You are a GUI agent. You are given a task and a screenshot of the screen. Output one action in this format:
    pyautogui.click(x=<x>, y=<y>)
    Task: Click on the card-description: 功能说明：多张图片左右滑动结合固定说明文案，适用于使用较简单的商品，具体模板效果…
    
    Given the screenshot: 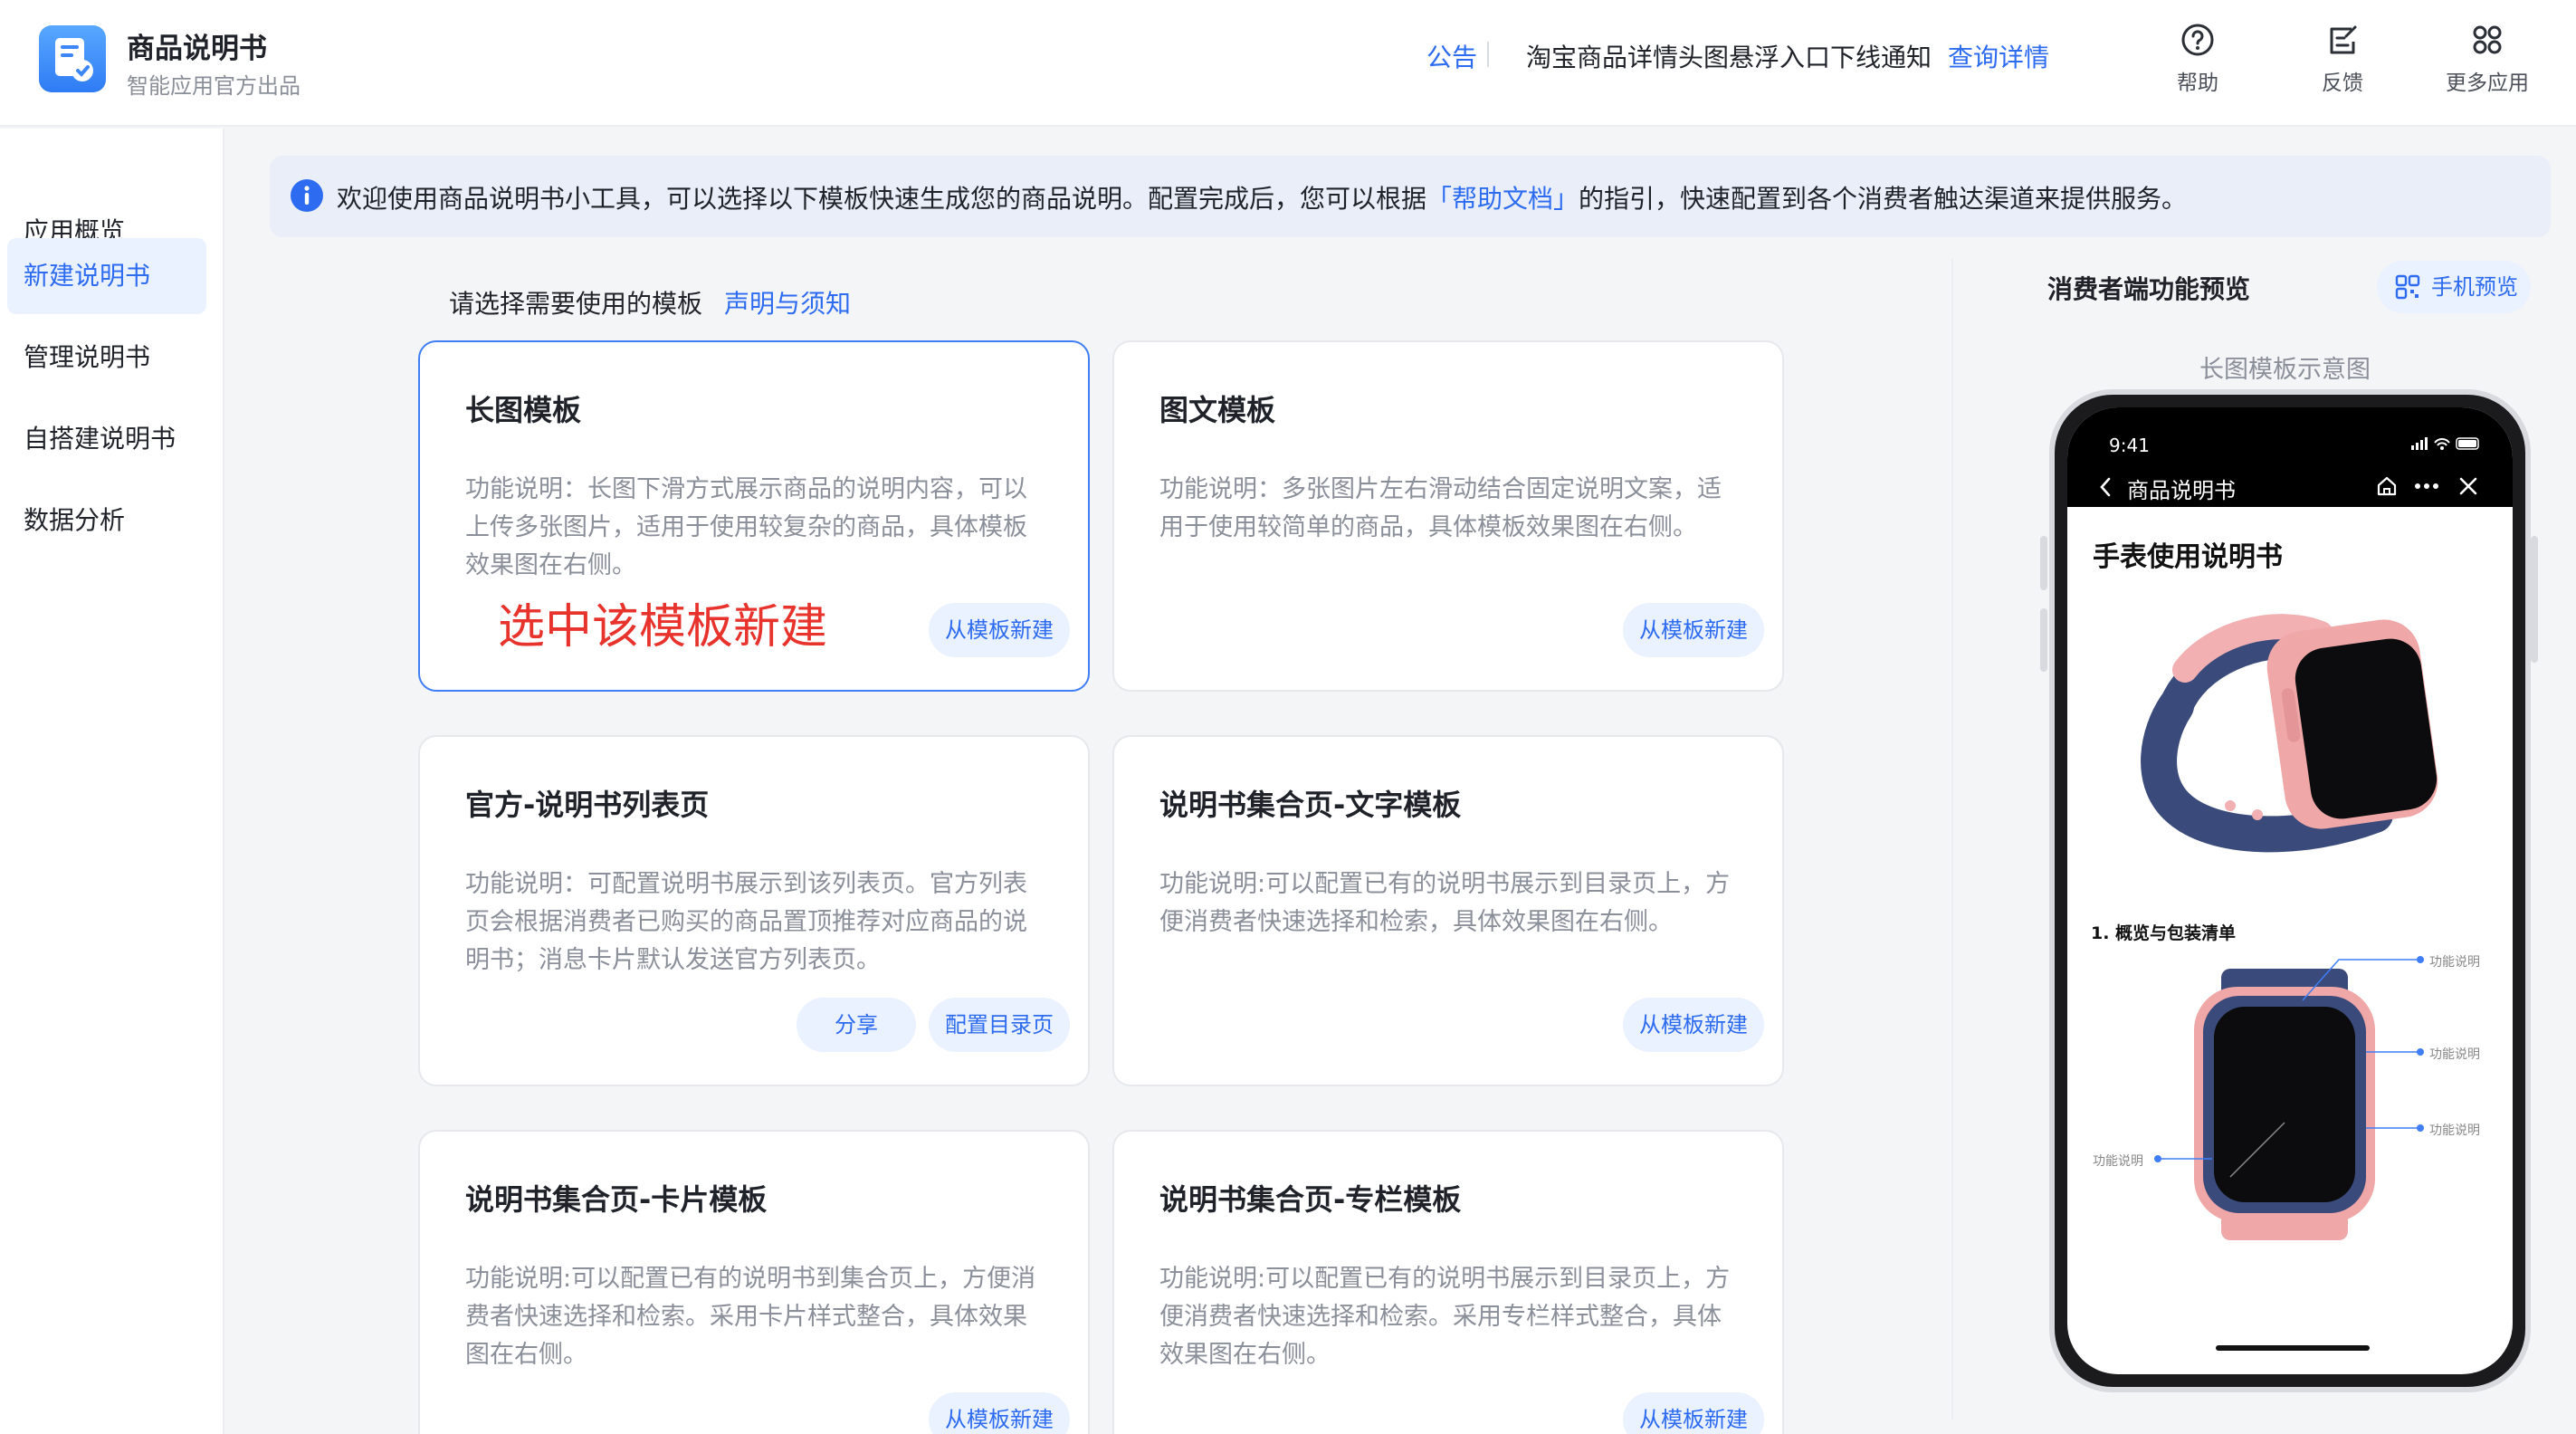 What is the action you would take?
    pyautogui.click(x=1440, y=508)
    